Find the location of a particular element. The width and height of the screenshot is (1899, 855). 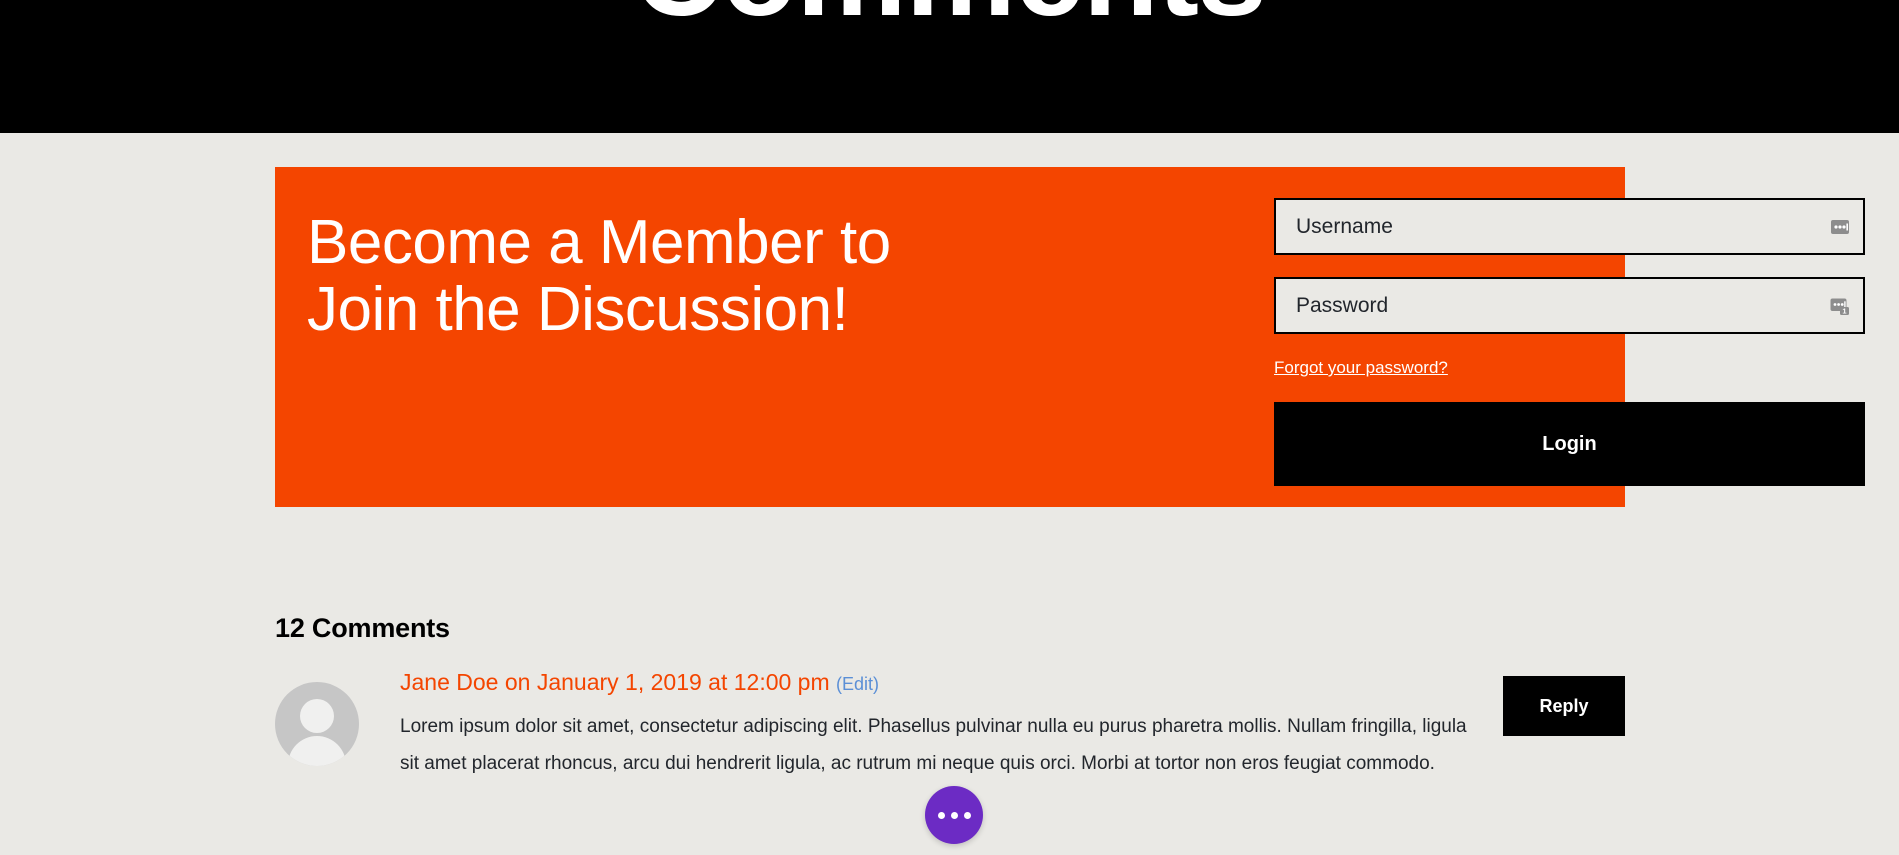

username-input is located at coordinates (1569, 226).